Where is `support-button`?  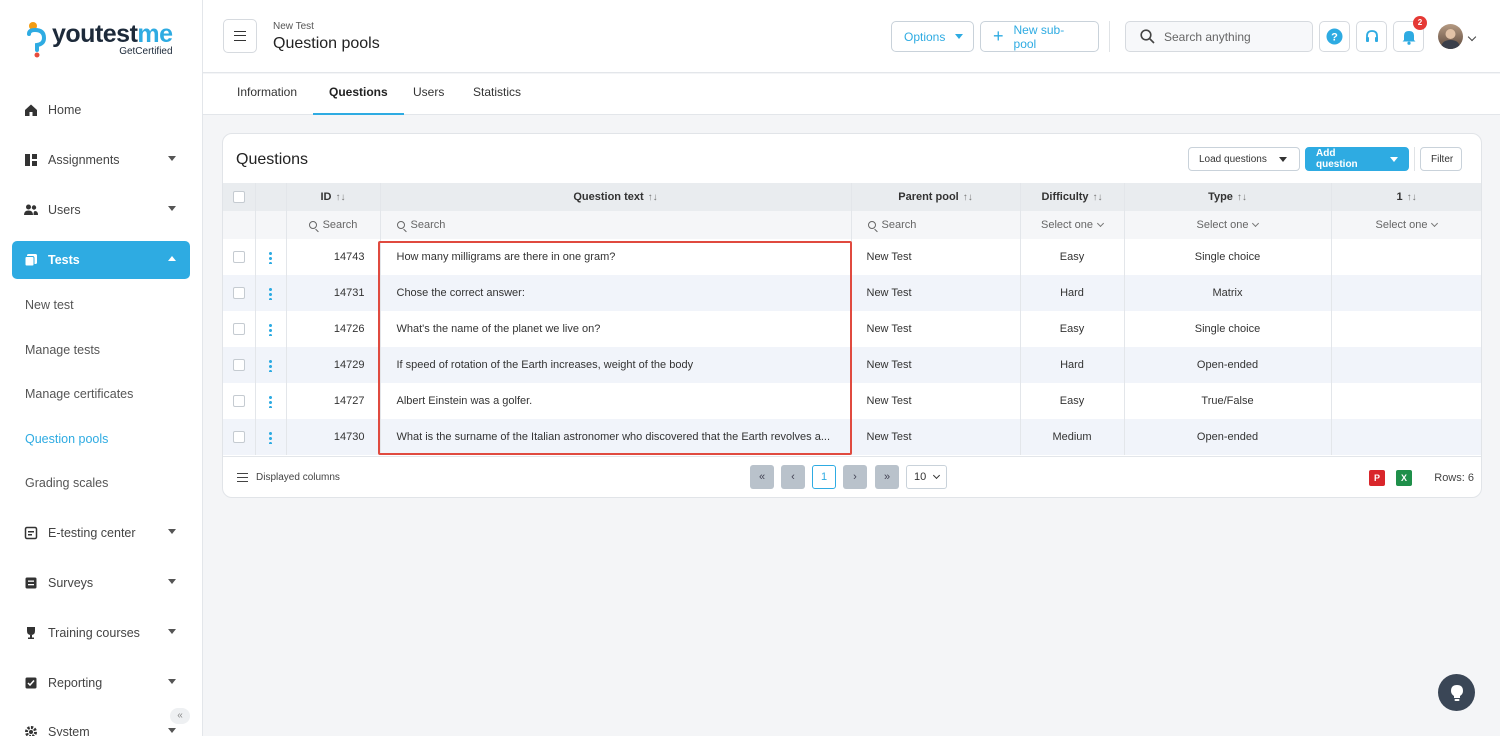
support-button is located at coordinates (1371, 36).